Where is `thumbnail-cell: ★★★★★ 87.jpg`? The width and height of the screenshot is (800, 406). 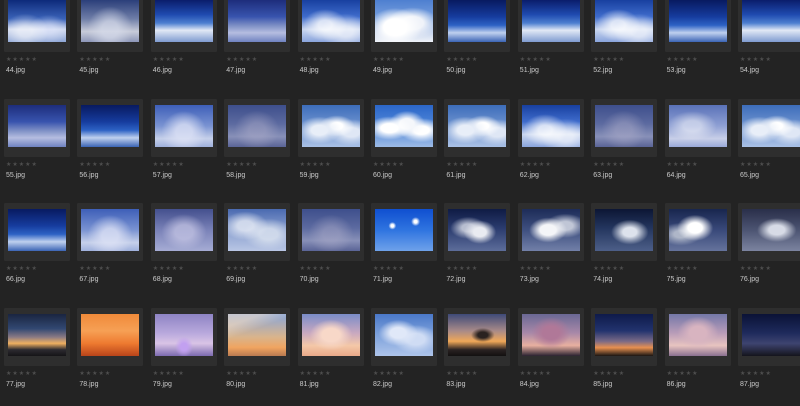 thumbnail-cell: ★★★★★ 87.jpg is located at coordinates (769, 356).